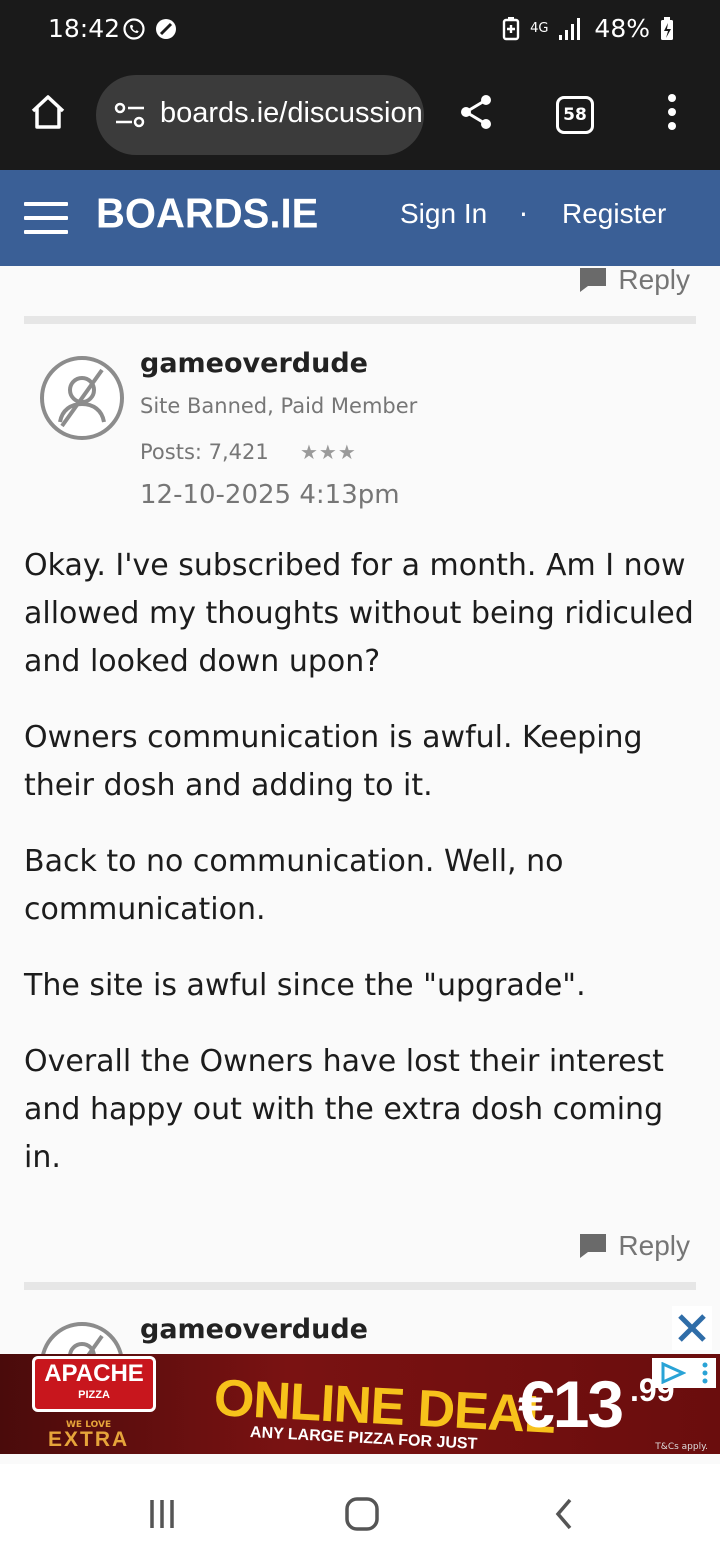 Image resolution: width=720 pixels, height=1560 pixels. I want to click on adchoices-icon, so click(673, 1373).